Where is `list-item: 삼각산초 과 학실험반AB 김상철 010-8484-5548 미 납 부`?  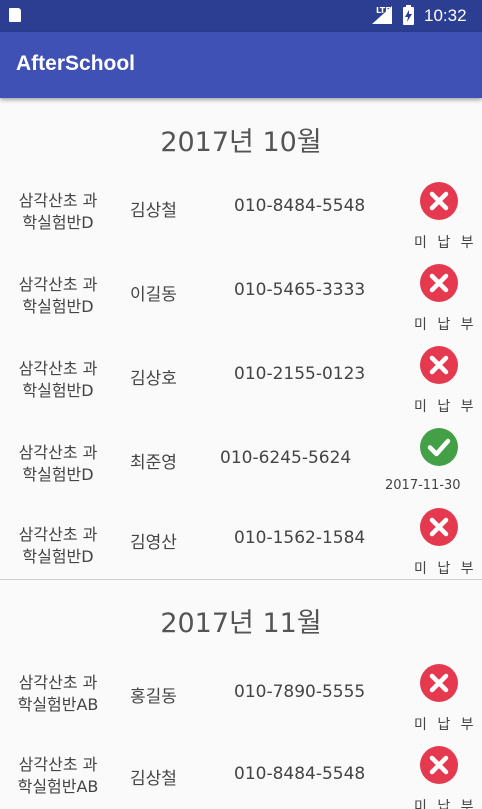
list-item: 삼각산초 과 학실험반AB 김상철 010-8484-5548 미 납 부 is located at coordinates (241, 777).